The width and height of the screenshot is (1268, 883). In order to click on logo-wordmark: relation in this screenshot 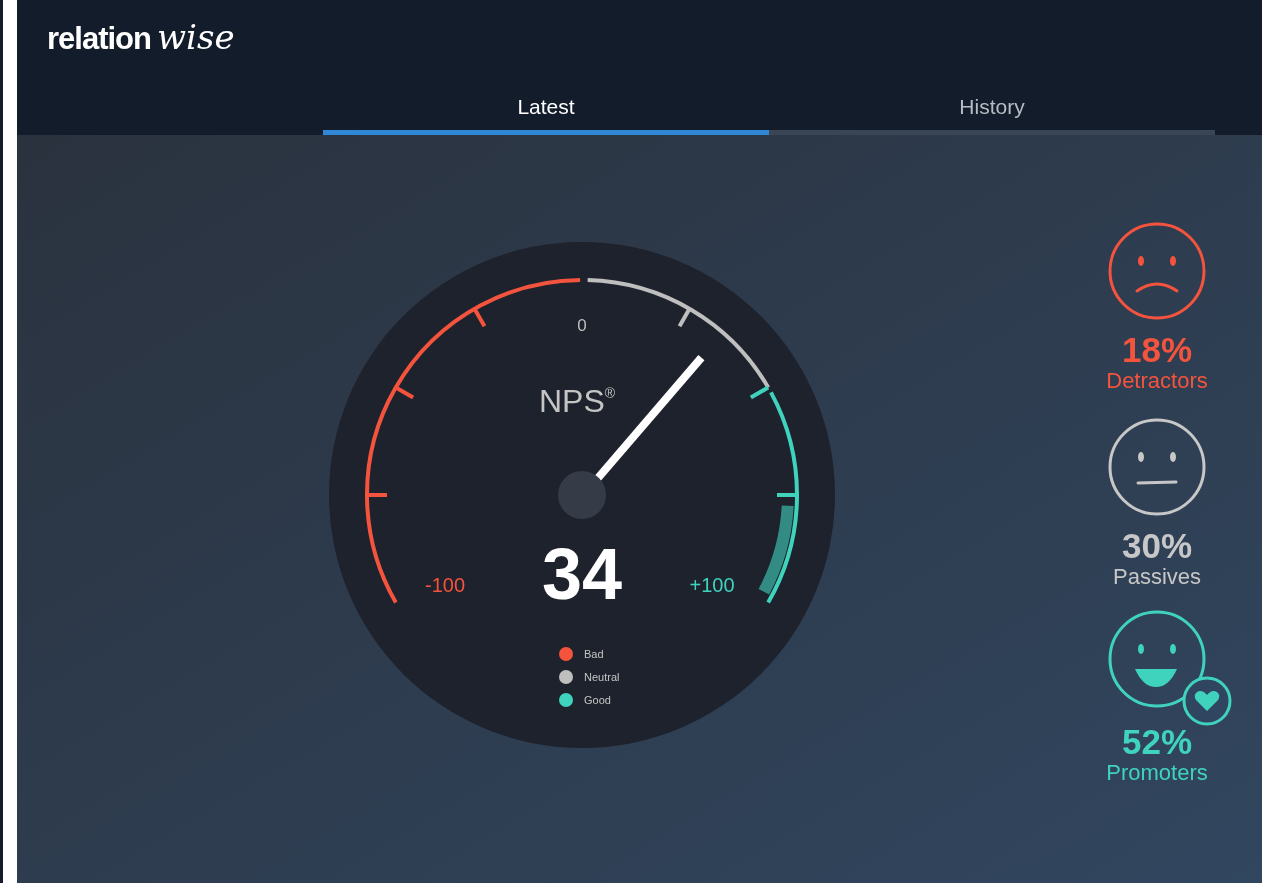, I will do `click(99, 39)`.